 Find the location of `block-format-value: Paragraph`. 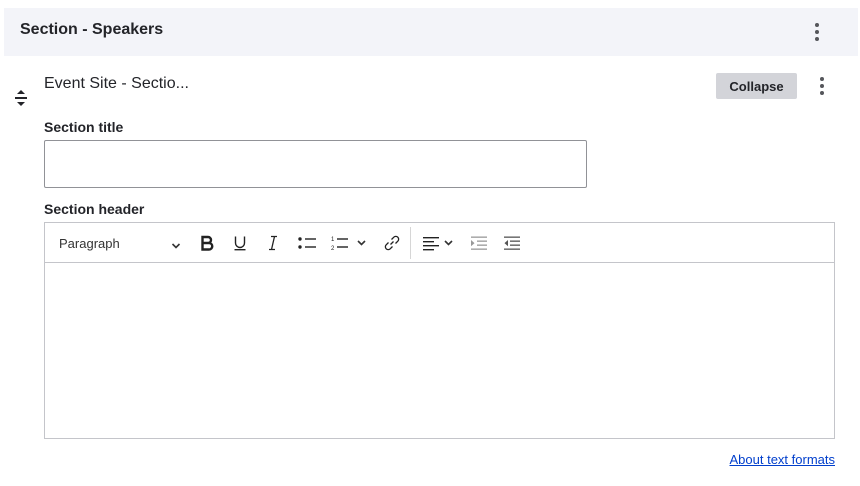

block-format-value: Paragraph is located at coordinates (89, 243).